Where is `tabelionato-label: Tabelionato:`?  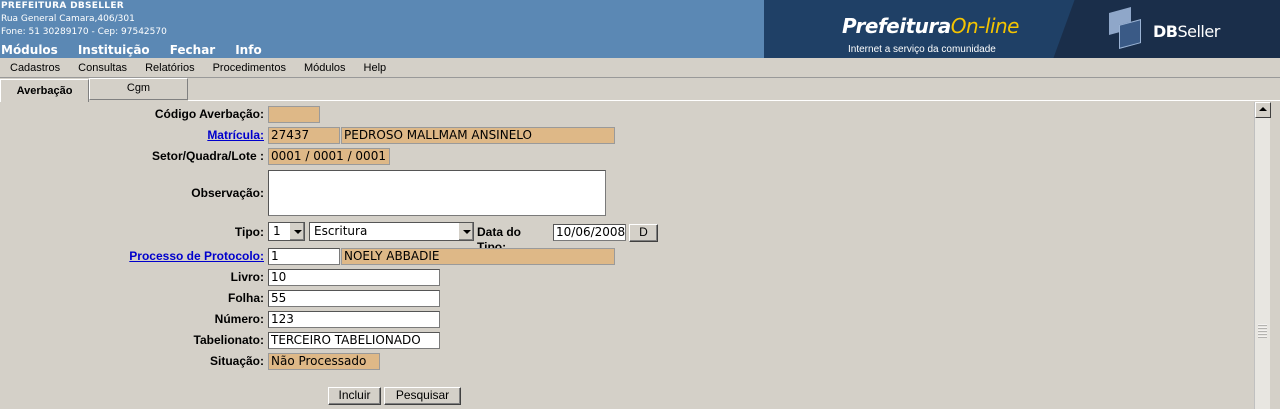 tabelionato-label: Tabelionato: is located at coordinates (228, 340).